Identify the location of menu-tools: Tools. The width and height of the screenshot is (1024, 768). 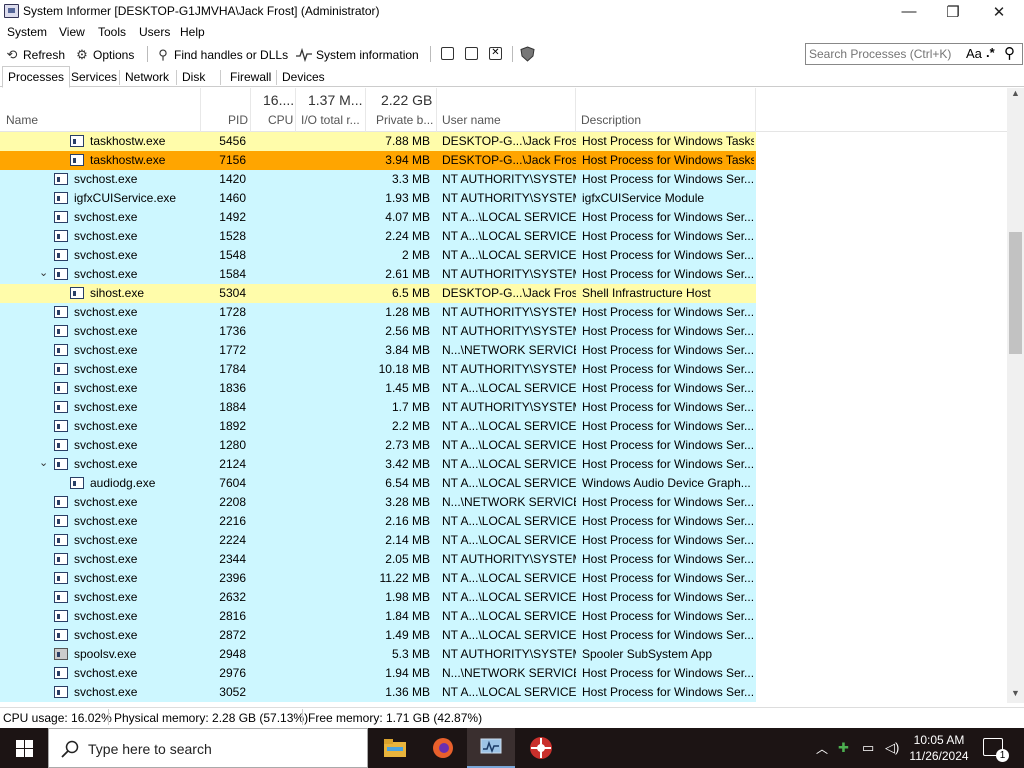
(112, 32).